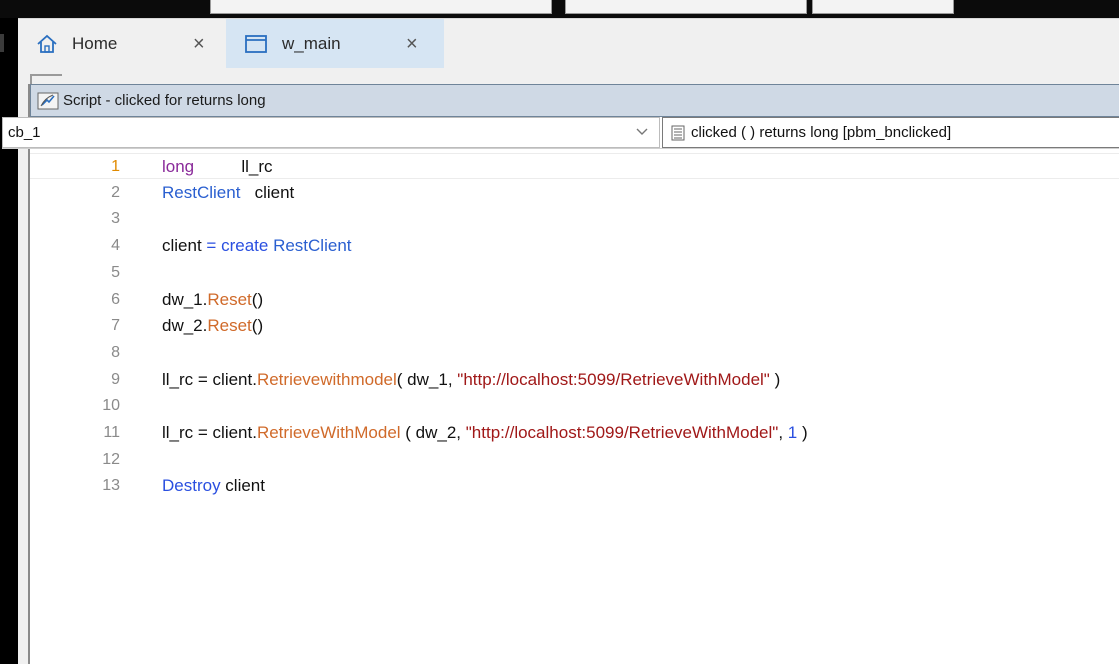 This screenshot has width=1119, height=664. What do you see at coordinates (427, 379) in the screenshot?
I see `code-token: ( dw_1,` at bounding box center [427, 379].